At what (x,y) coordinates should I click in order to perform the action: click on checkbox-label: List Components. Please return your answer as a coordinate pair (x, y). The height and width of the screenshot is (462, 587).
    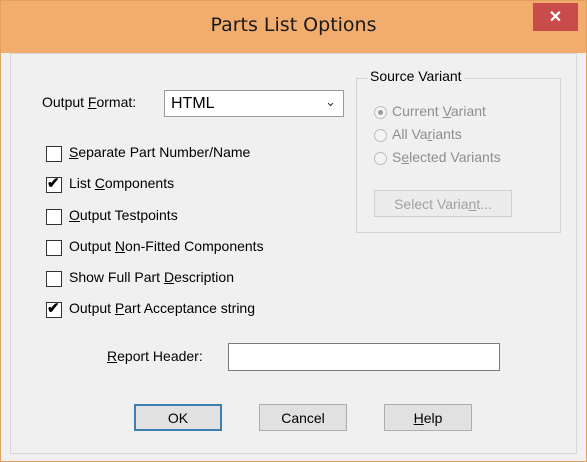
    Looking at the image, I should click on (122, 183).